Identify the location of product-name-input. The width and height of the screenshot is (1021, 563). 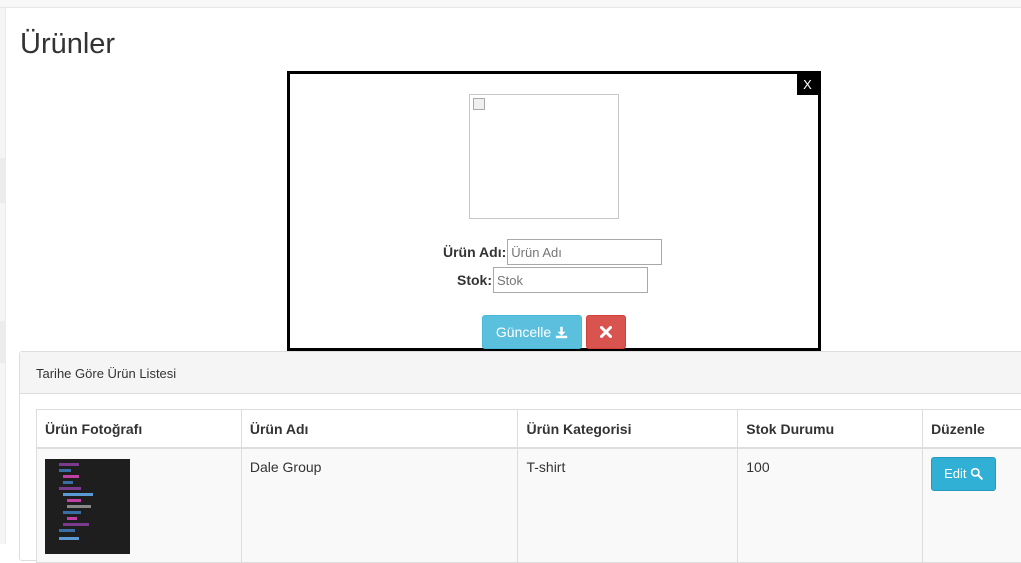
(584, 252).